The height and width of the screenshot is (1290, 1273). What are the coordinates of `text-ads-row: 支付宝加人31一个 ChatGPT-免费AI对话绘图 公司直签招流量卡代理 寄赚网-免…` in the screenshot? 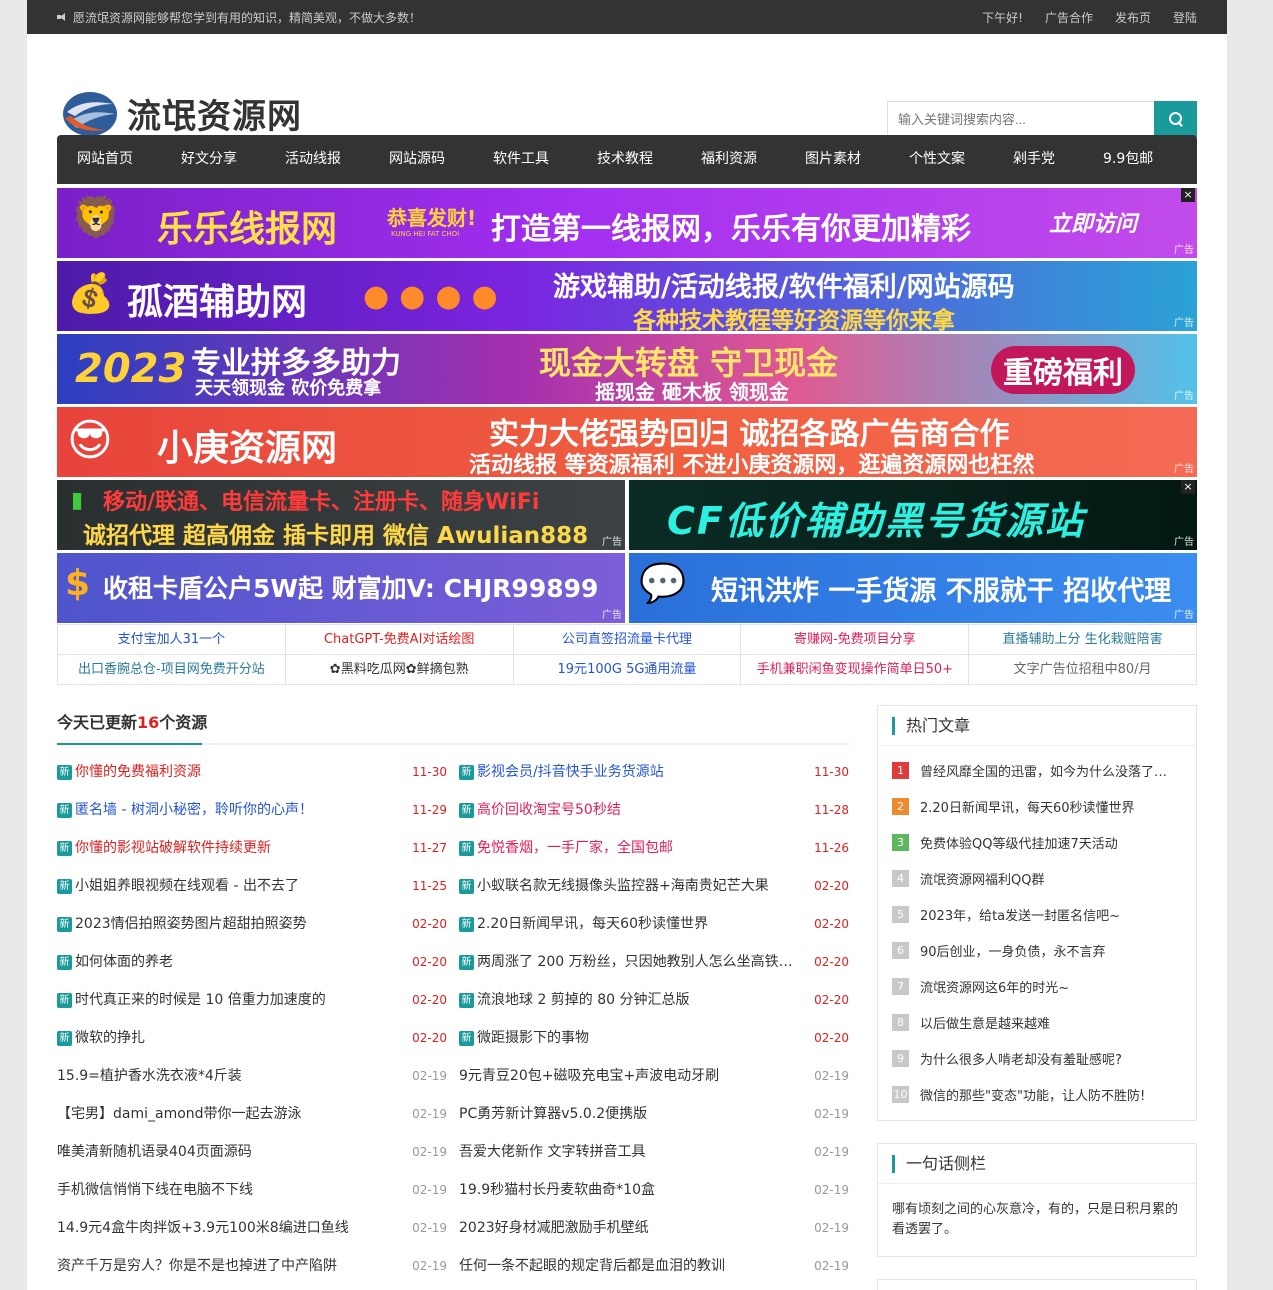 It's located at (627, 640).